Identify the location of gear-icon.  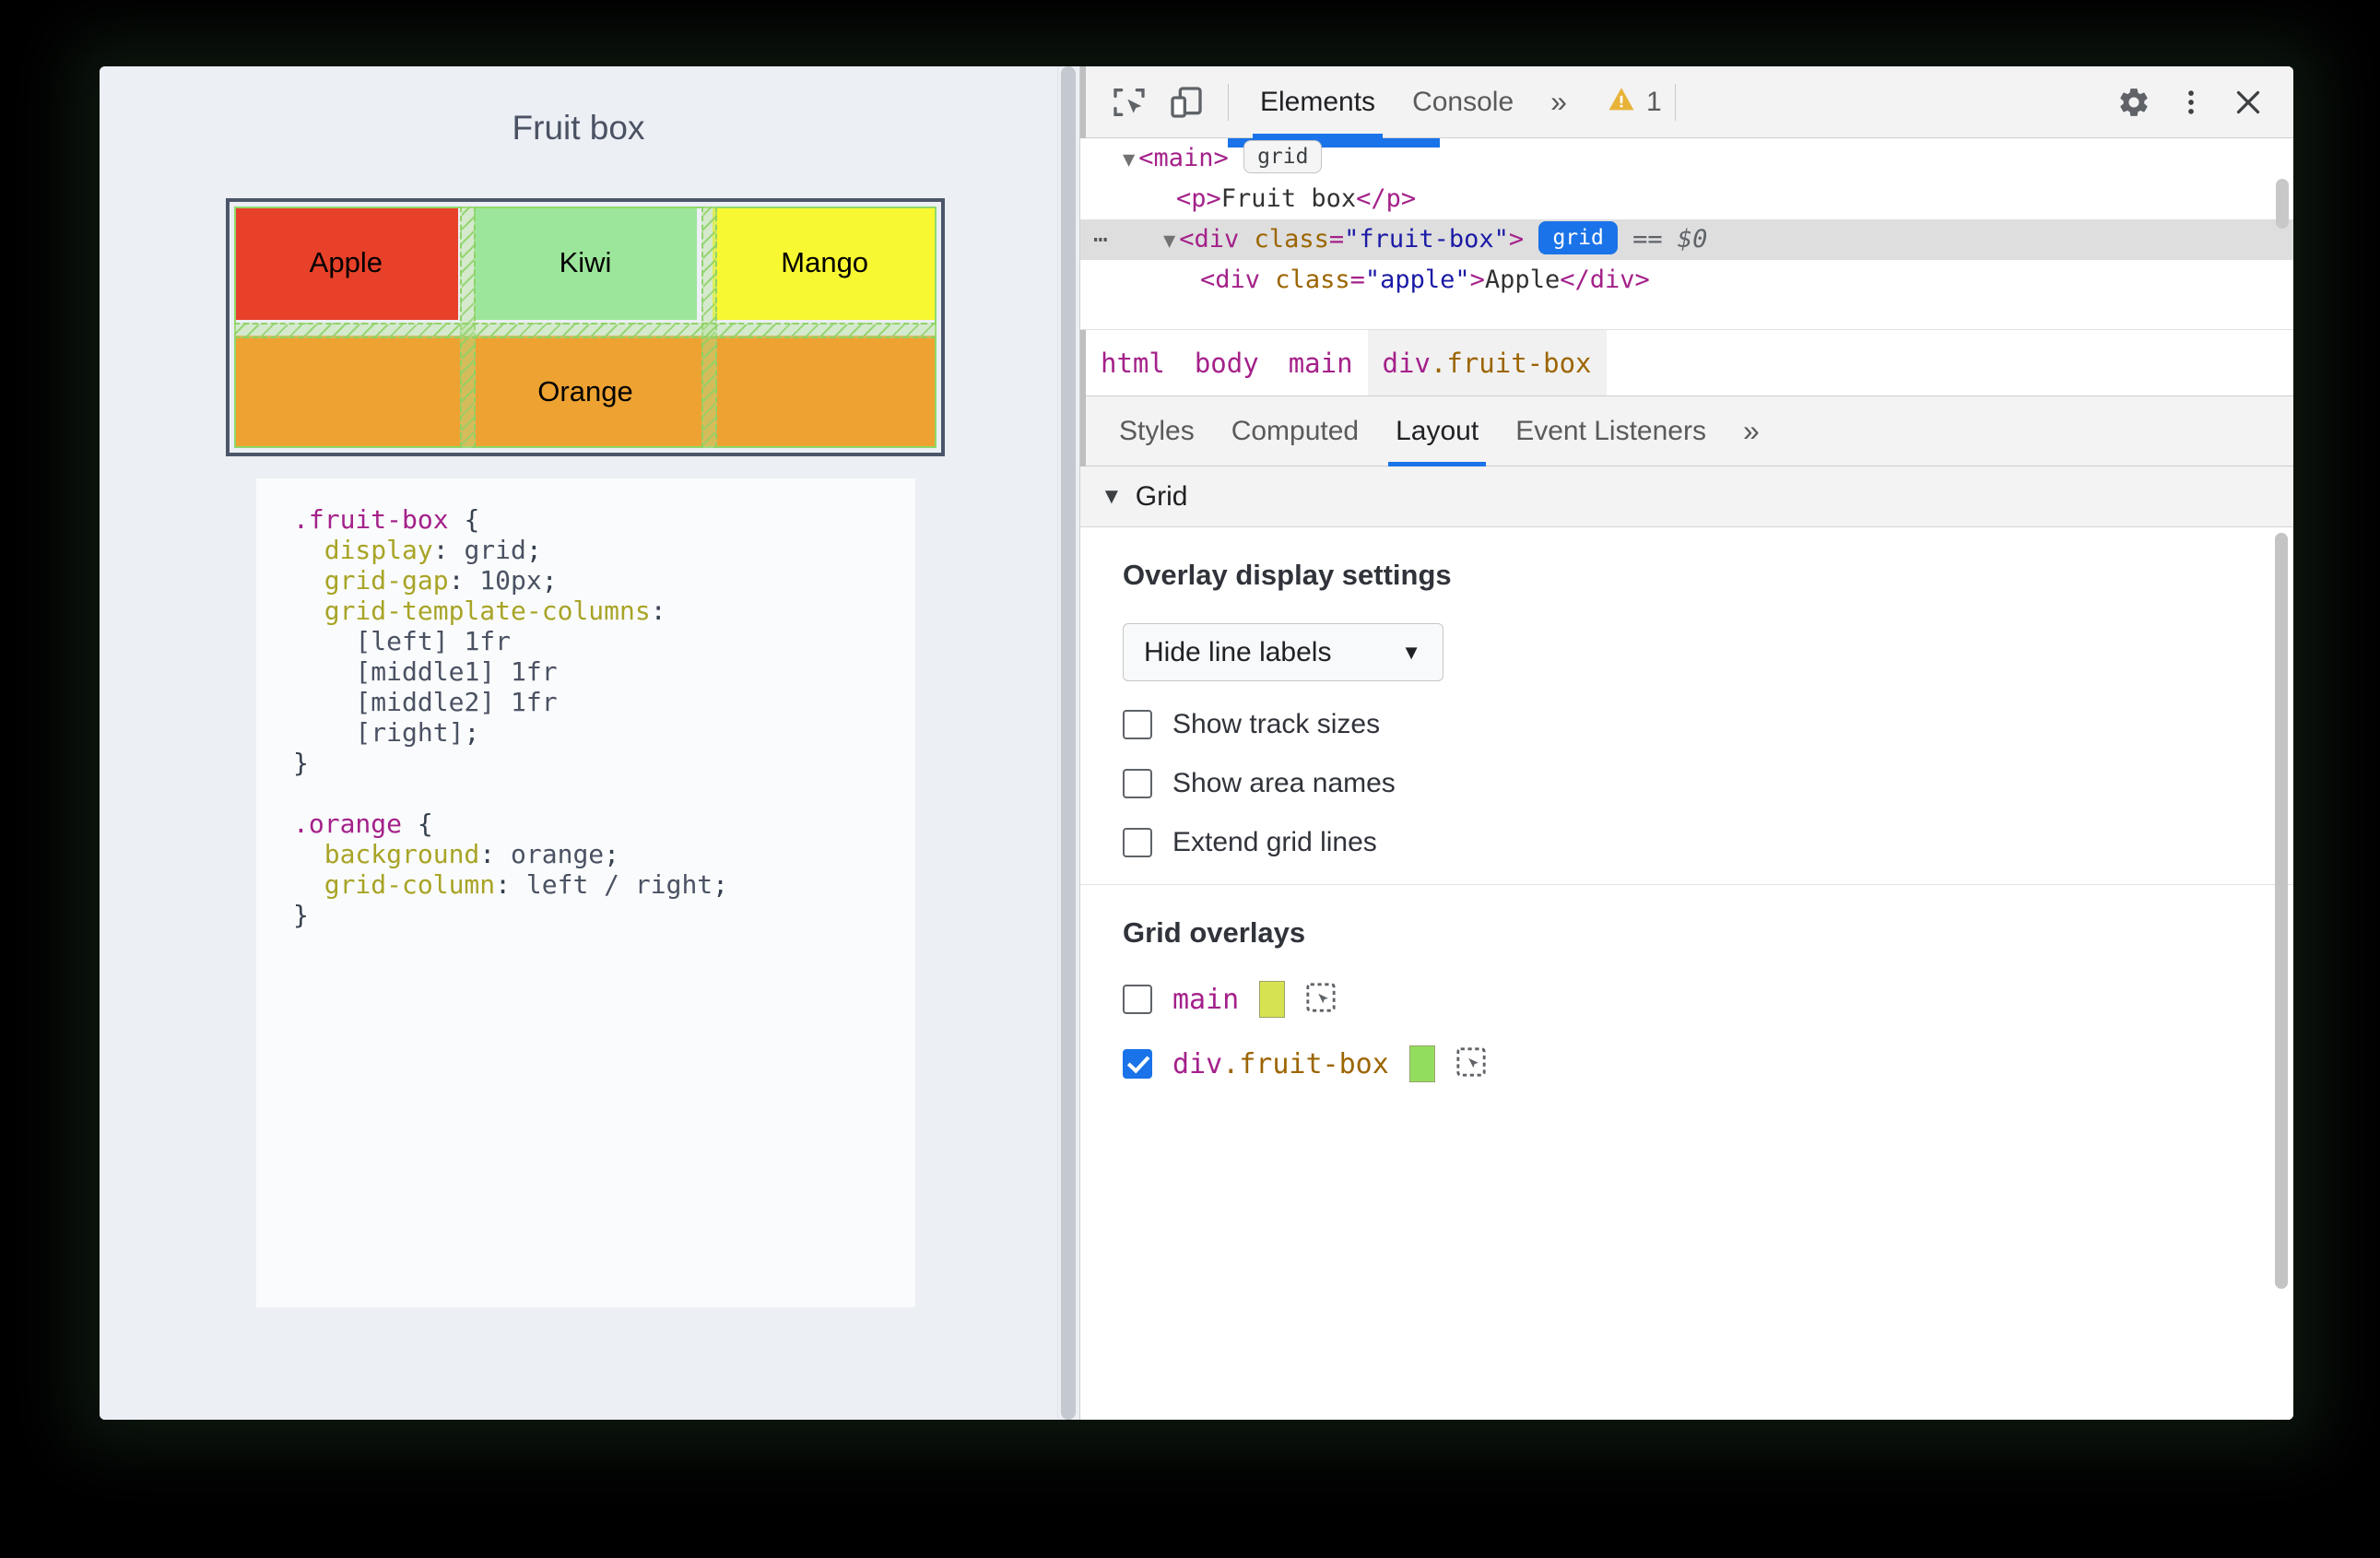
(2133, 102).